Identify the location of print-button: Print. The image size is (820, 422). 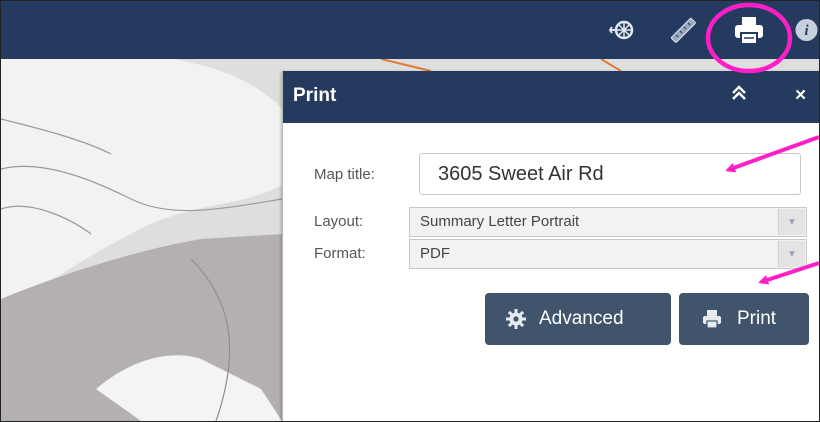
(744, 319).